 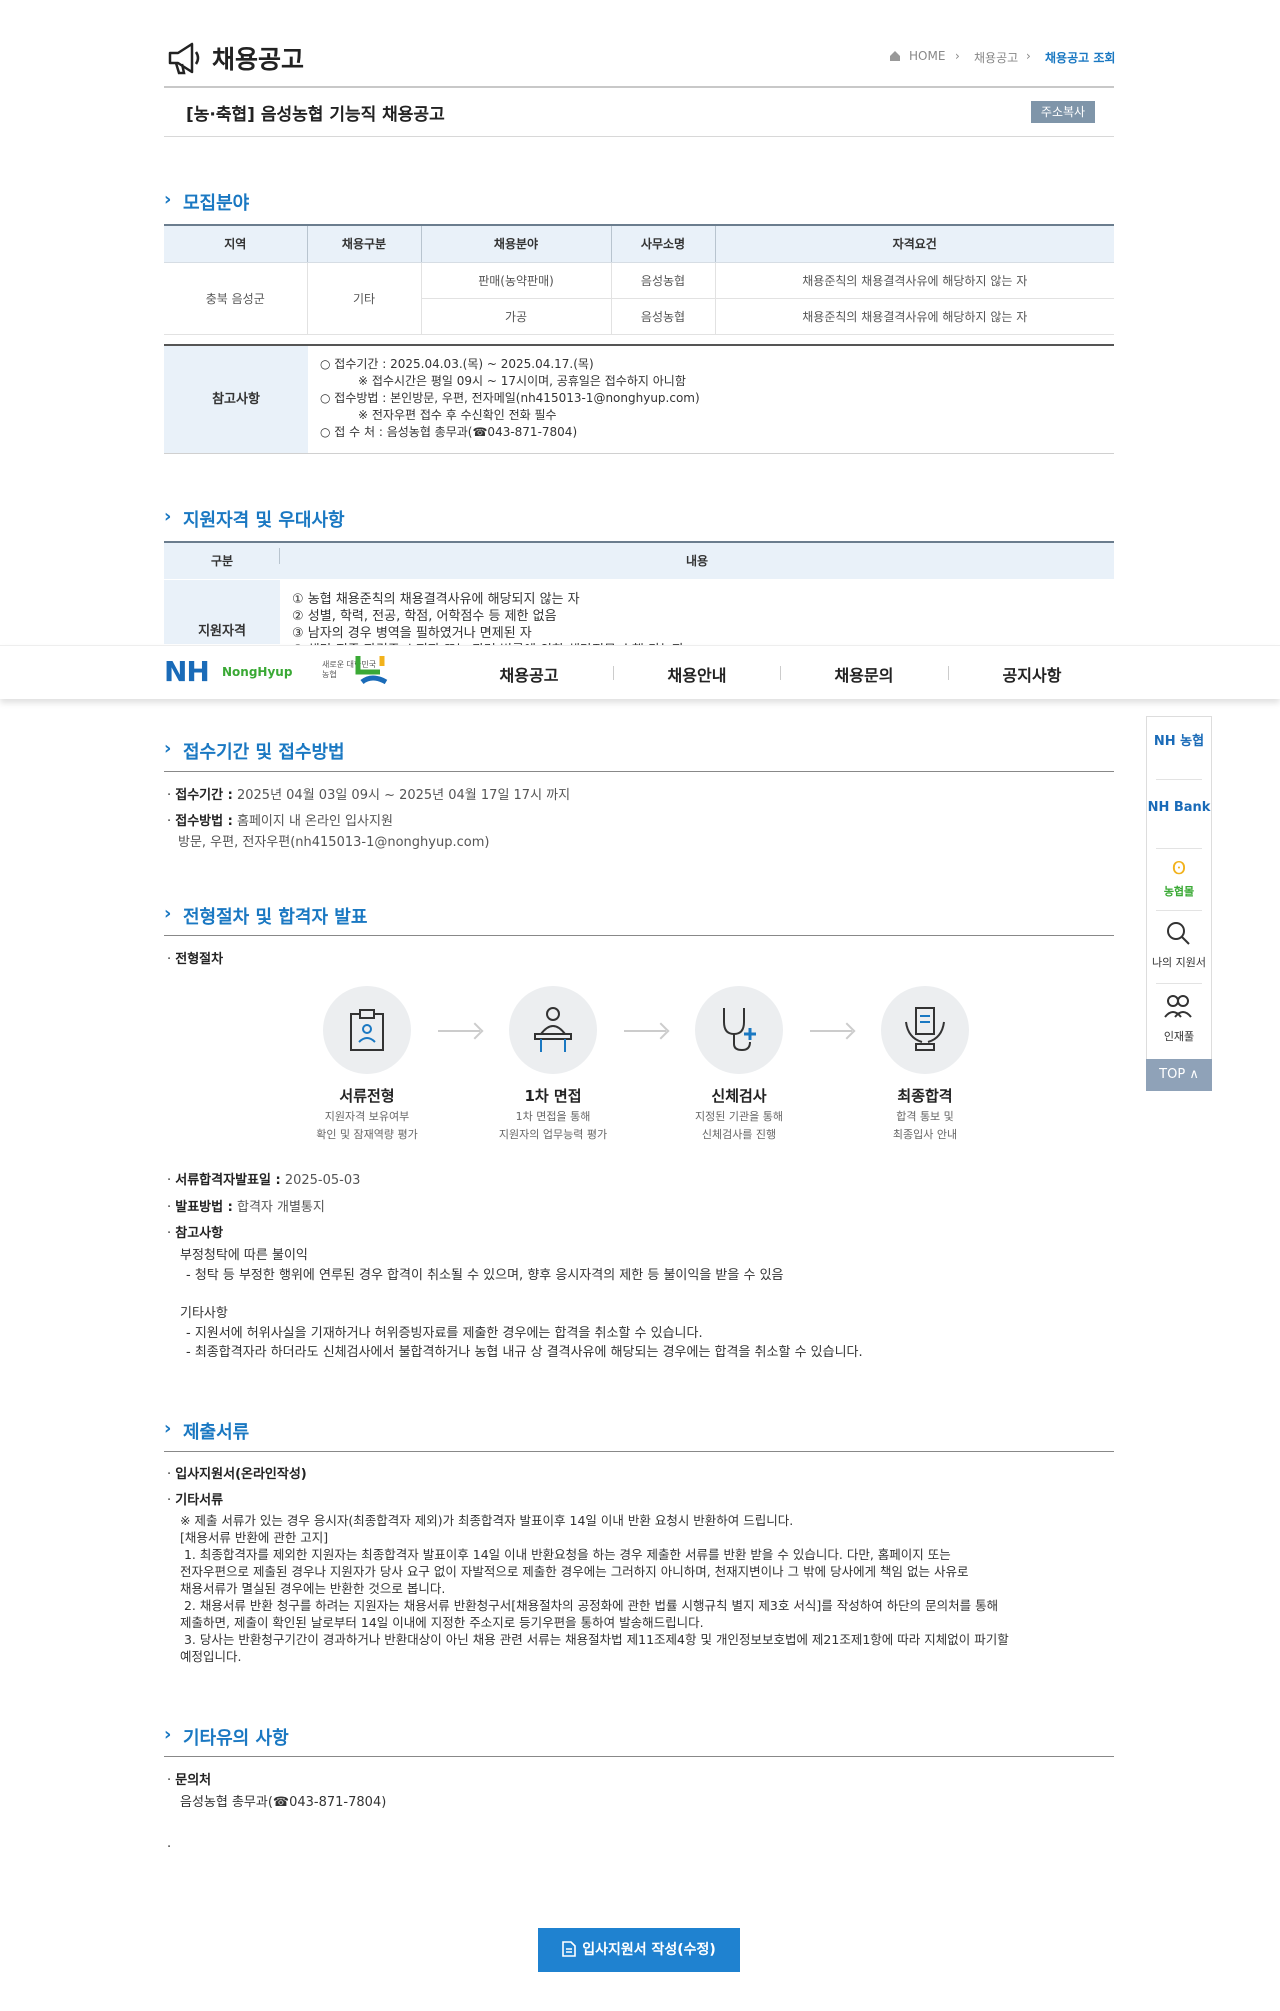 What do you see at coordinates (184, 58) in the screenshot?
I see `megaphone-icon` at bounding box center [184, 58].